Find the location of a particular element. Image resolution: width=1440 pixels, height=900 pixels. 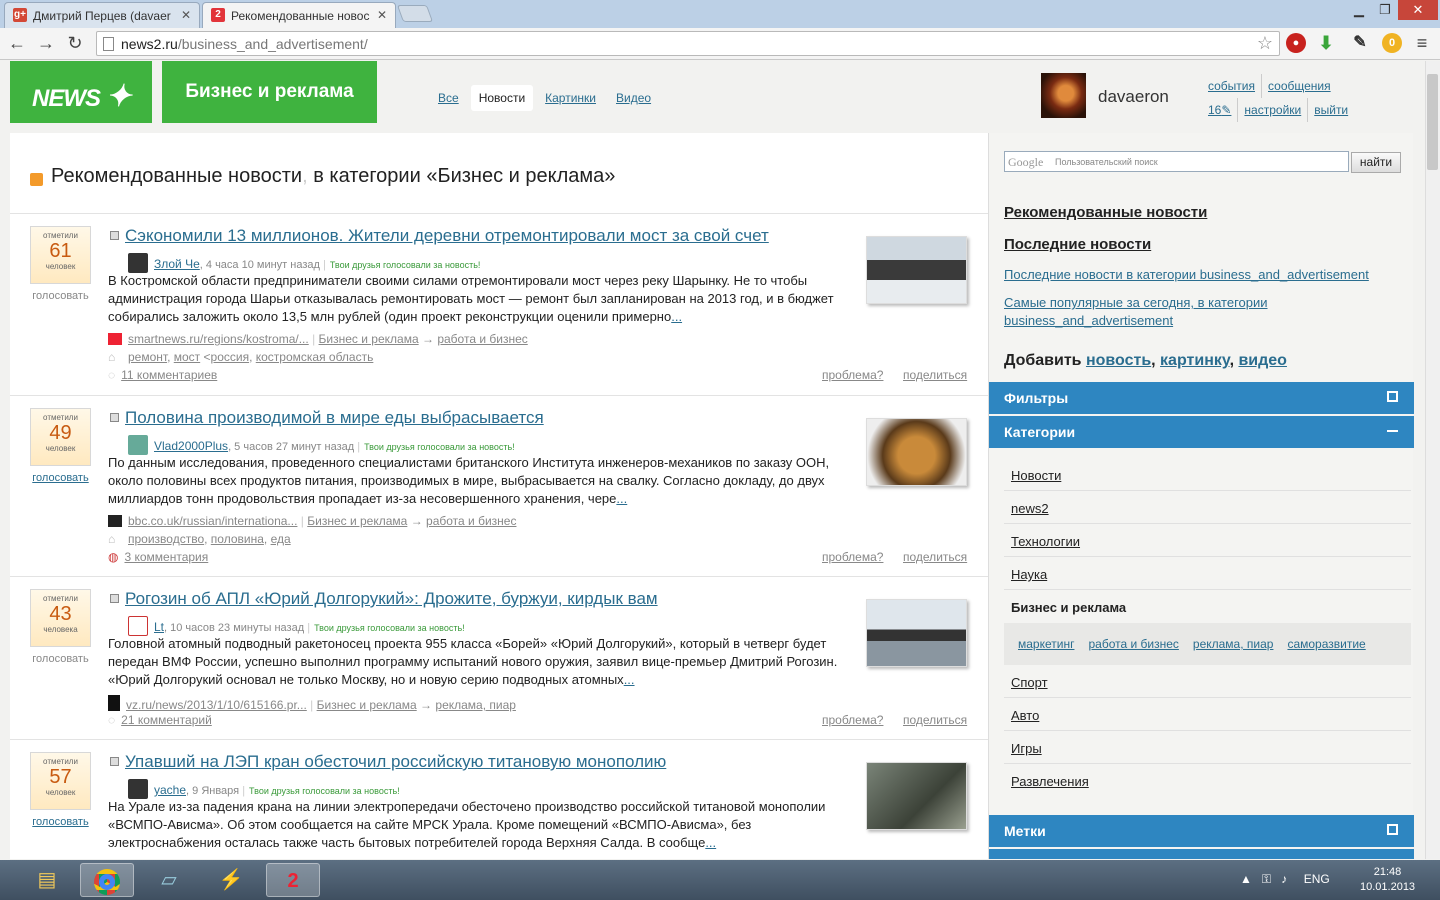

search-input: Google Пользовательский поиск is located at coordinates (1176, 161).